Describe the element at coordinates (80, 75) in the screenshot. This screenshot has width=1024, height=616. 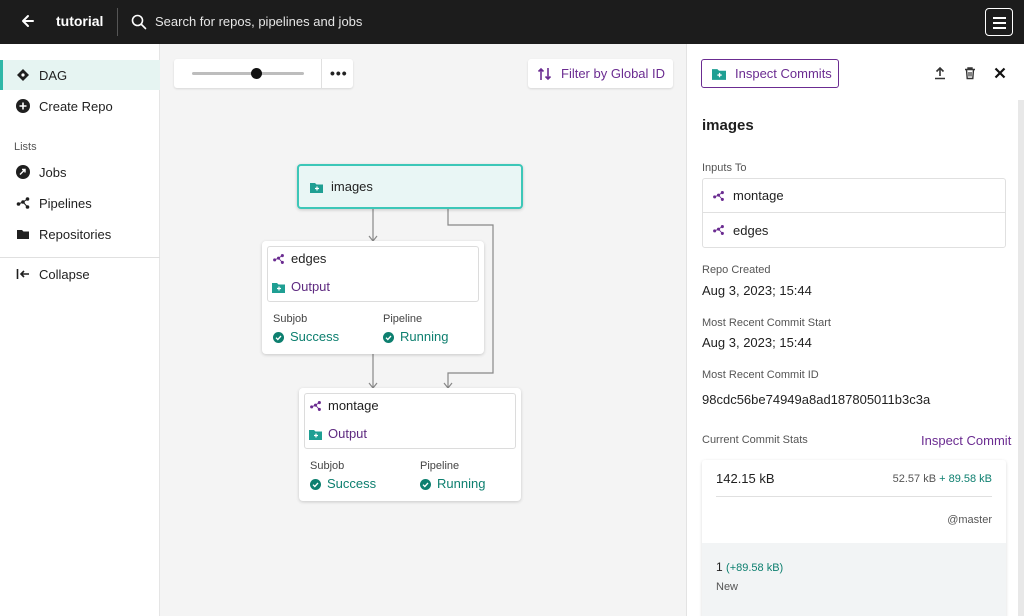
I see `sidebar-item-dag: DAG` at that location.